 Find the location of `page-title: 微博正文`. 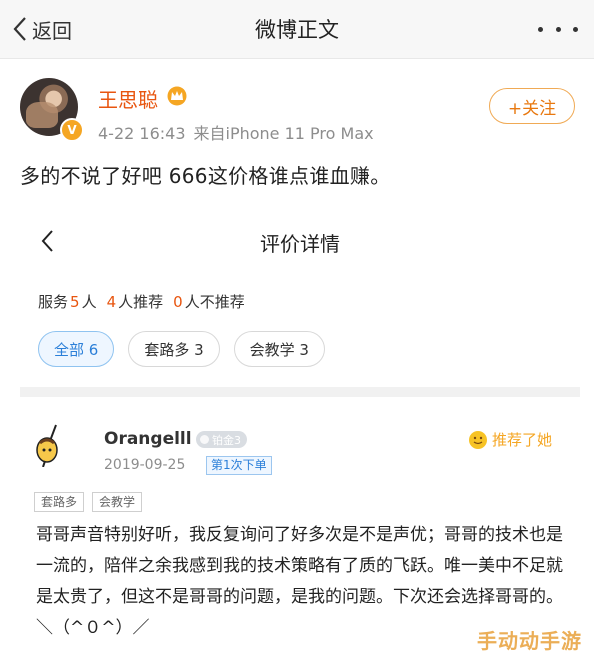

page-title: 微博正文 is located at coordinates (297, 30).